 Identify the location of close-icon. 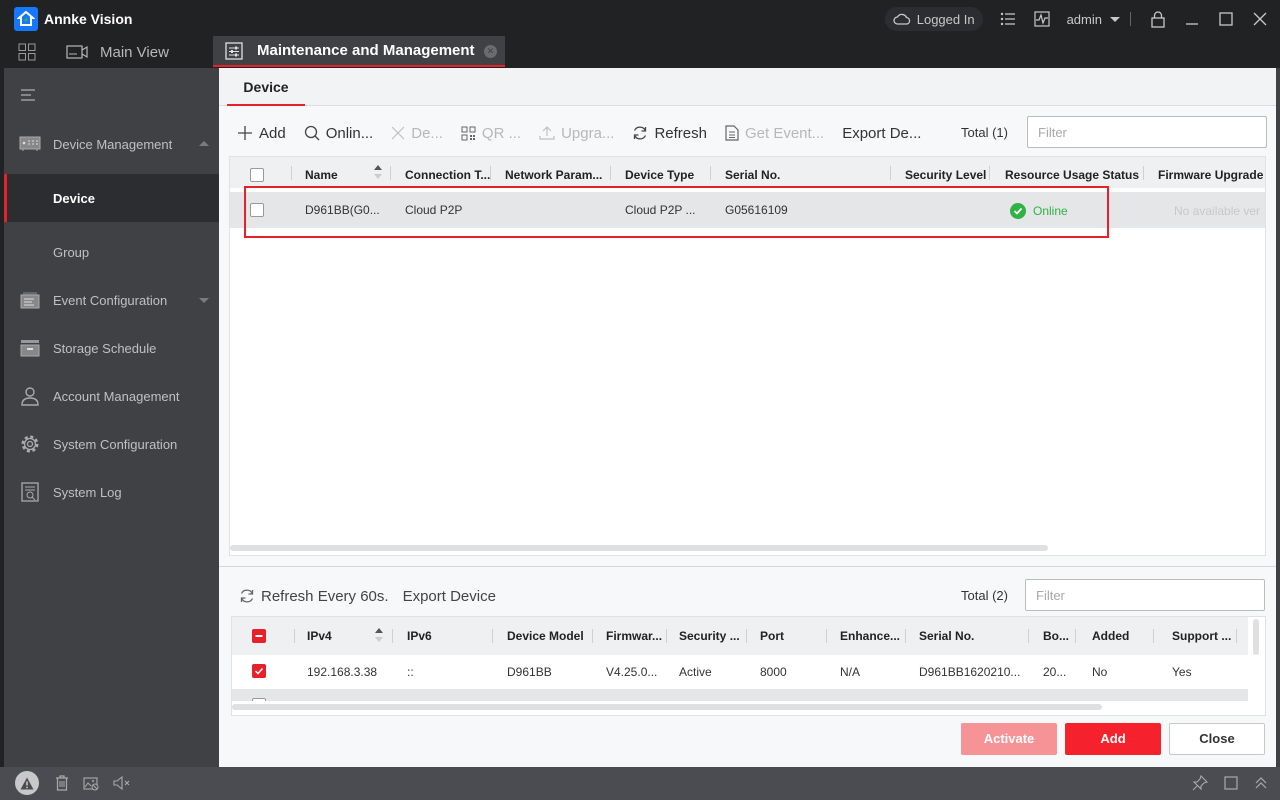
(1260, 19).